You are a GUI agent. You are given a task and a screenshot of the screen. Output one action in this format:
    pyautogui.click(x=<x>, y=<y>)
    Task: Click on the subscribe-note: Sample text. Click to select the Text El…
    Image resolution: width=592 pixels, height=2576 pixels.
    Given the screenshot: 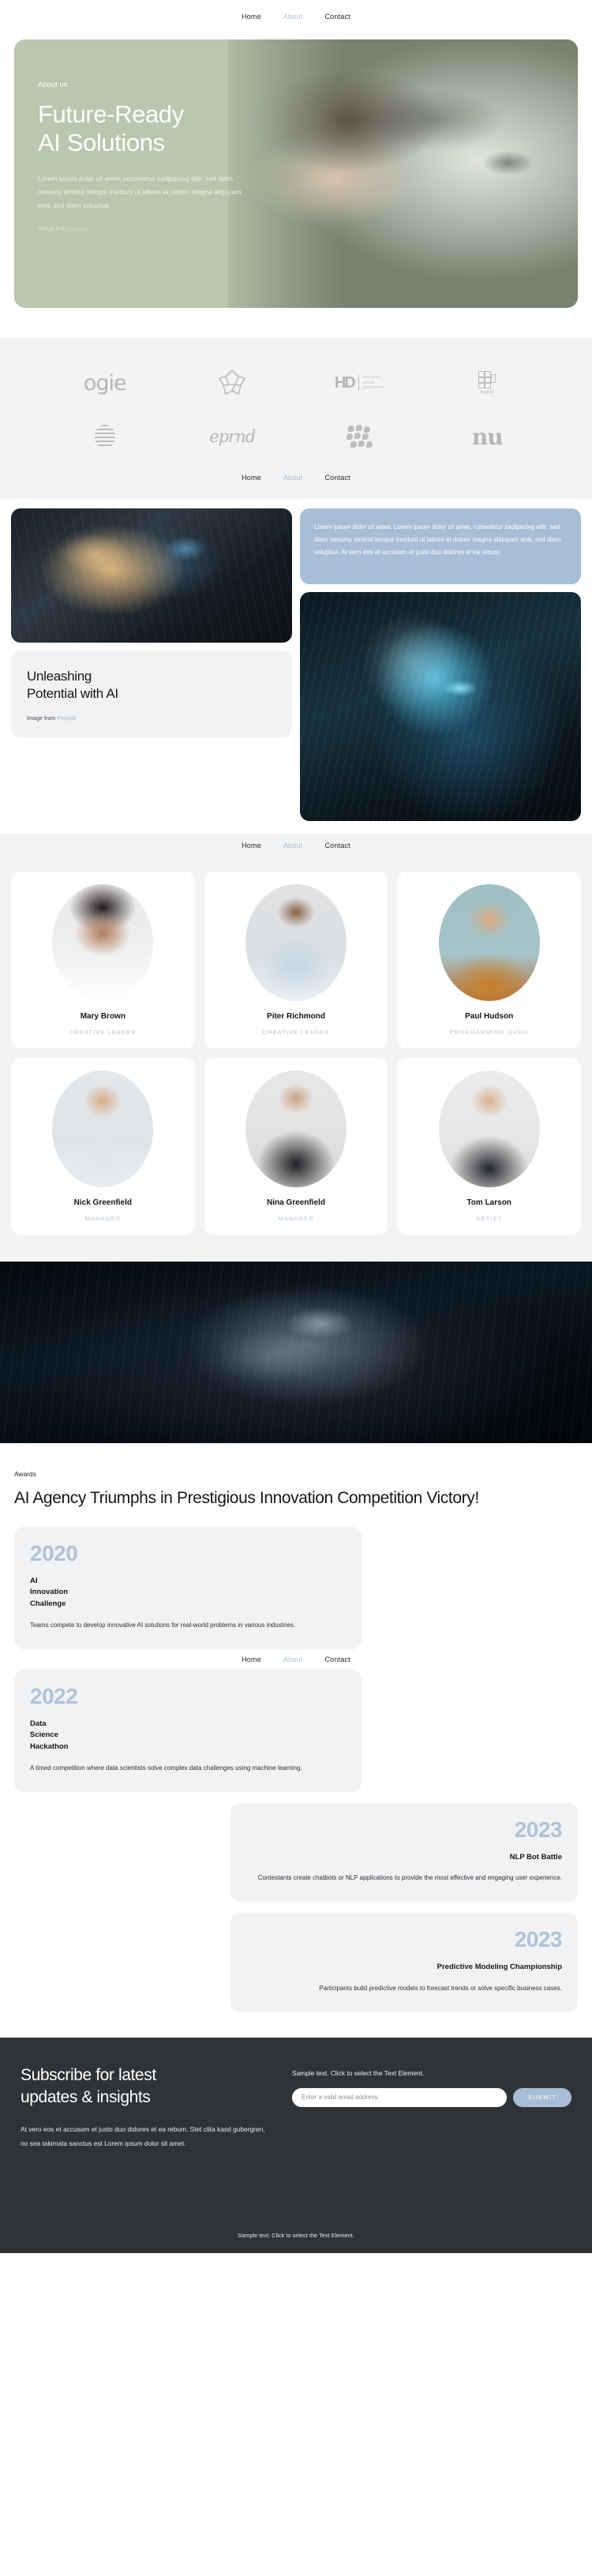 What is the action you would take?
    pyautogui.click(x=358, y=2072)
    